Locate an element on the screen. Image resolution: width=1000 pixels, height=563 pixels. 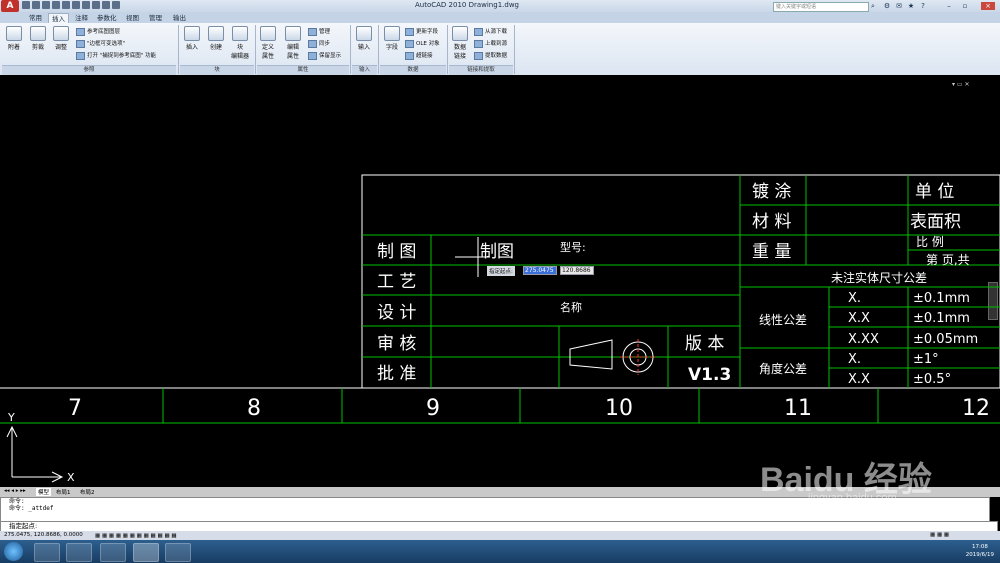
download-source-button: 从源下载 is located at coordinates (490, 31).